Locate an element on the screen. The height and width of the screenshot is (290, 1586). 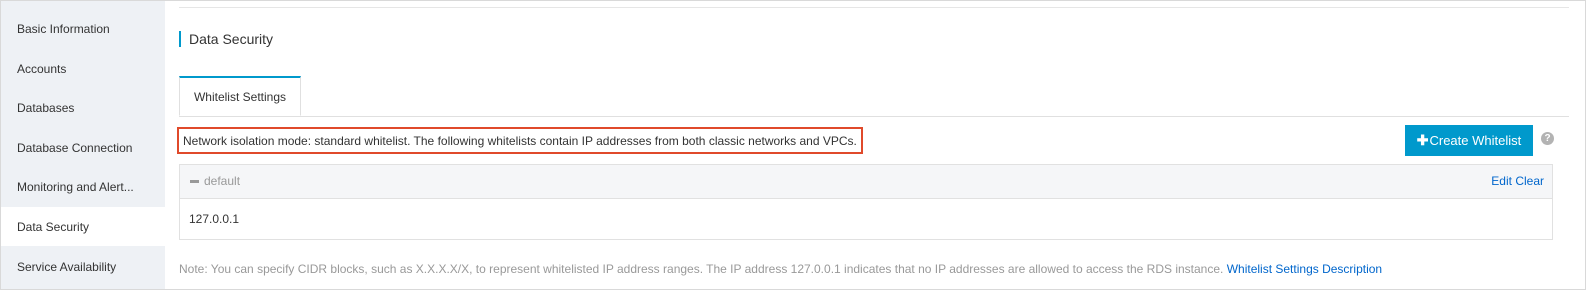
create-whitelist-button: ✚ Create Whitelist is located at coordinates (1469, 140).